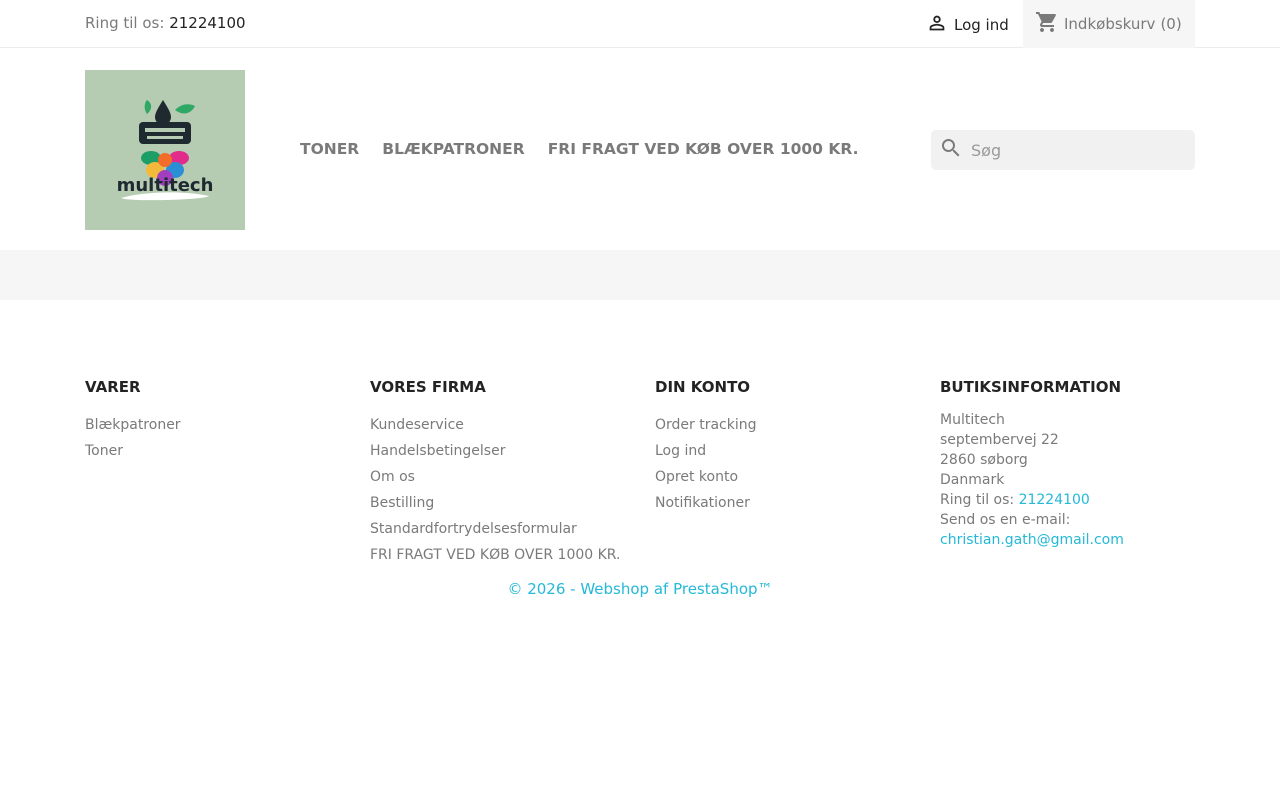  I want to click on store-phone: Ring til os: 21224100, so click(1032, 500).